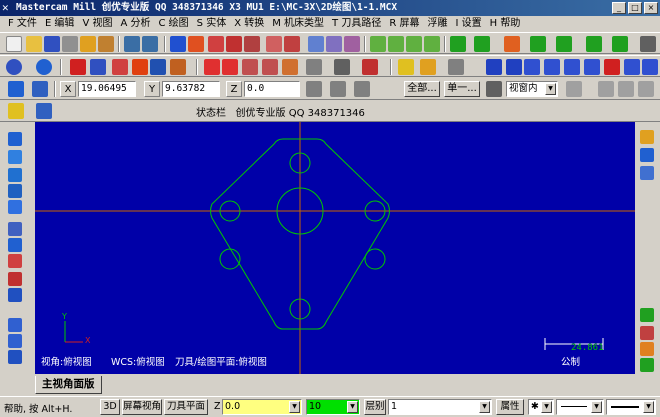 Image resolution: width=660 pixels, height=417 pixels. Describe the element at coordinates (15, 175) in the screenshot. I see `solid-sweep-icon` at that location.